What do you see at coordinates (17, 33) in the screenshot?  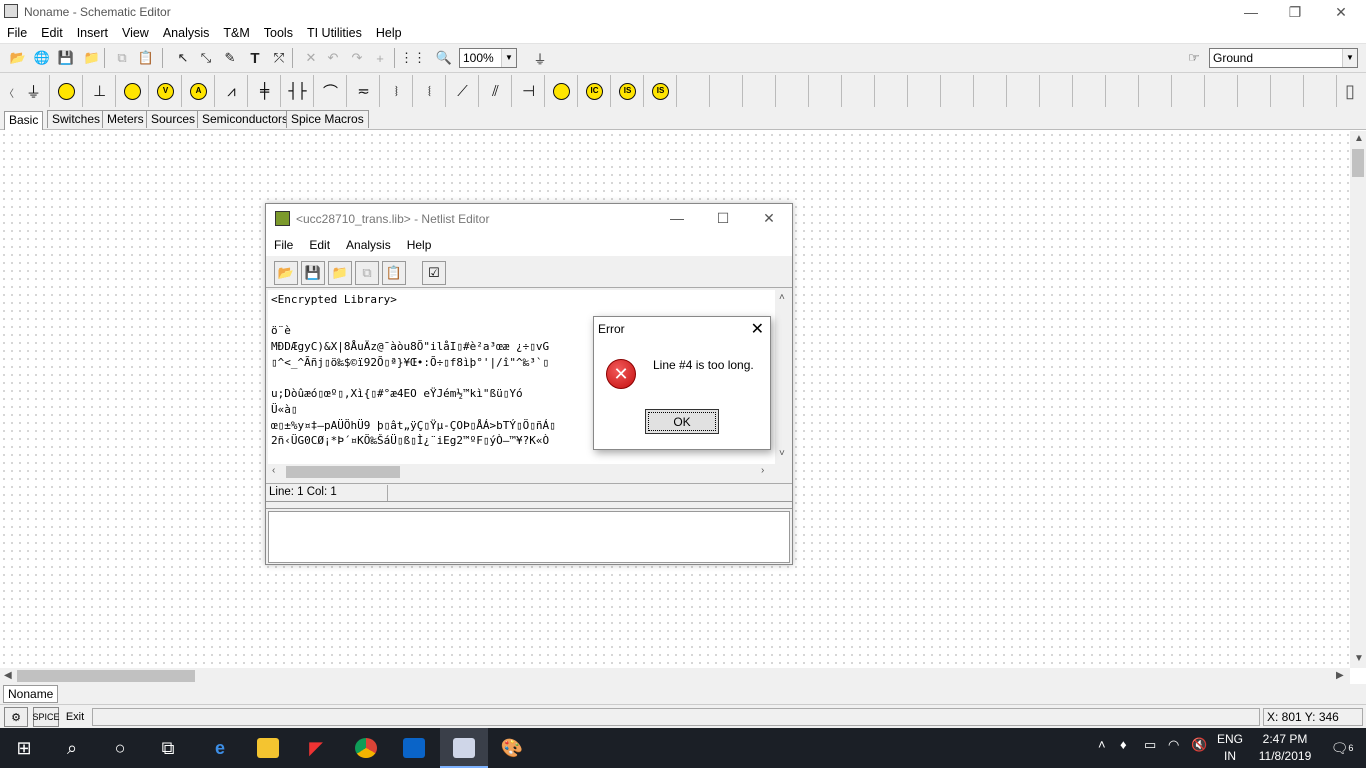 I see `menu-file: File` at bounding box center [17, 33].